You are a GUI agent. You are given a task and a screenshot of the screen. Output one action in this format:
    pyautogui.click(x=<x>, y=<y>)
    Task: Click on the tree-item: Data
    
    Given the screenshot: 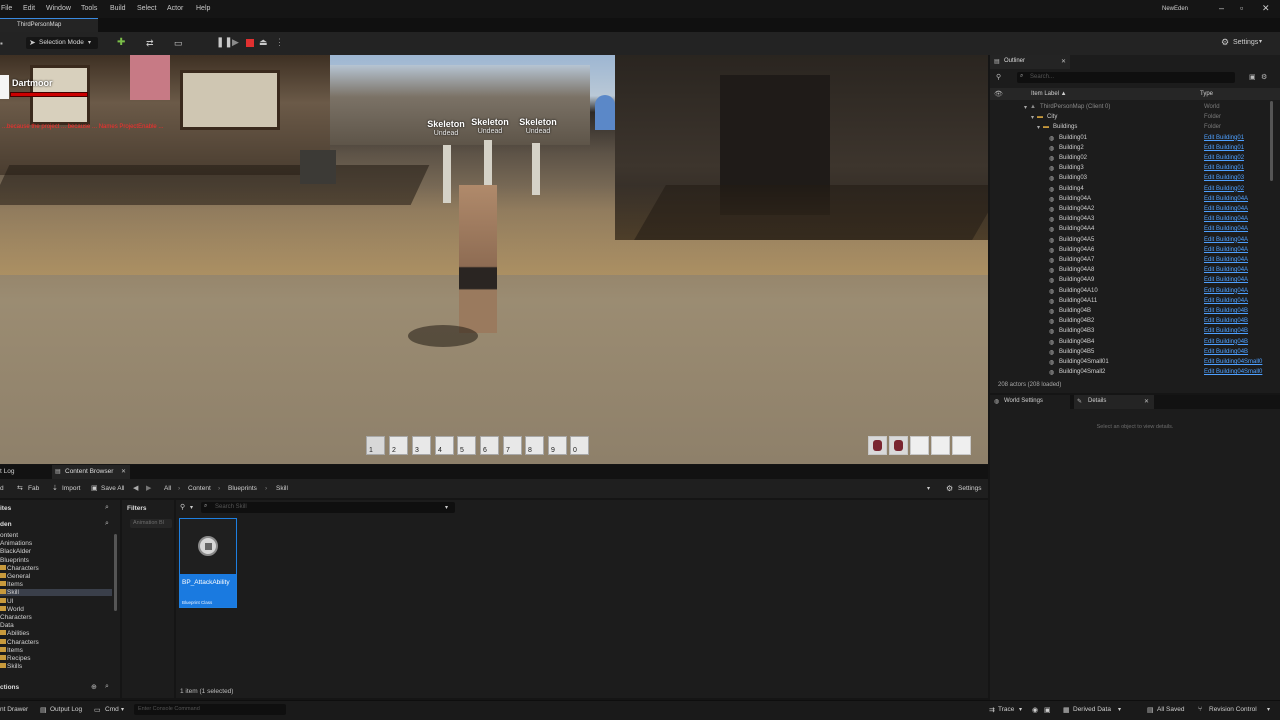 What is the action you would take?
    pyautogui.click(x=56, y=625)
    